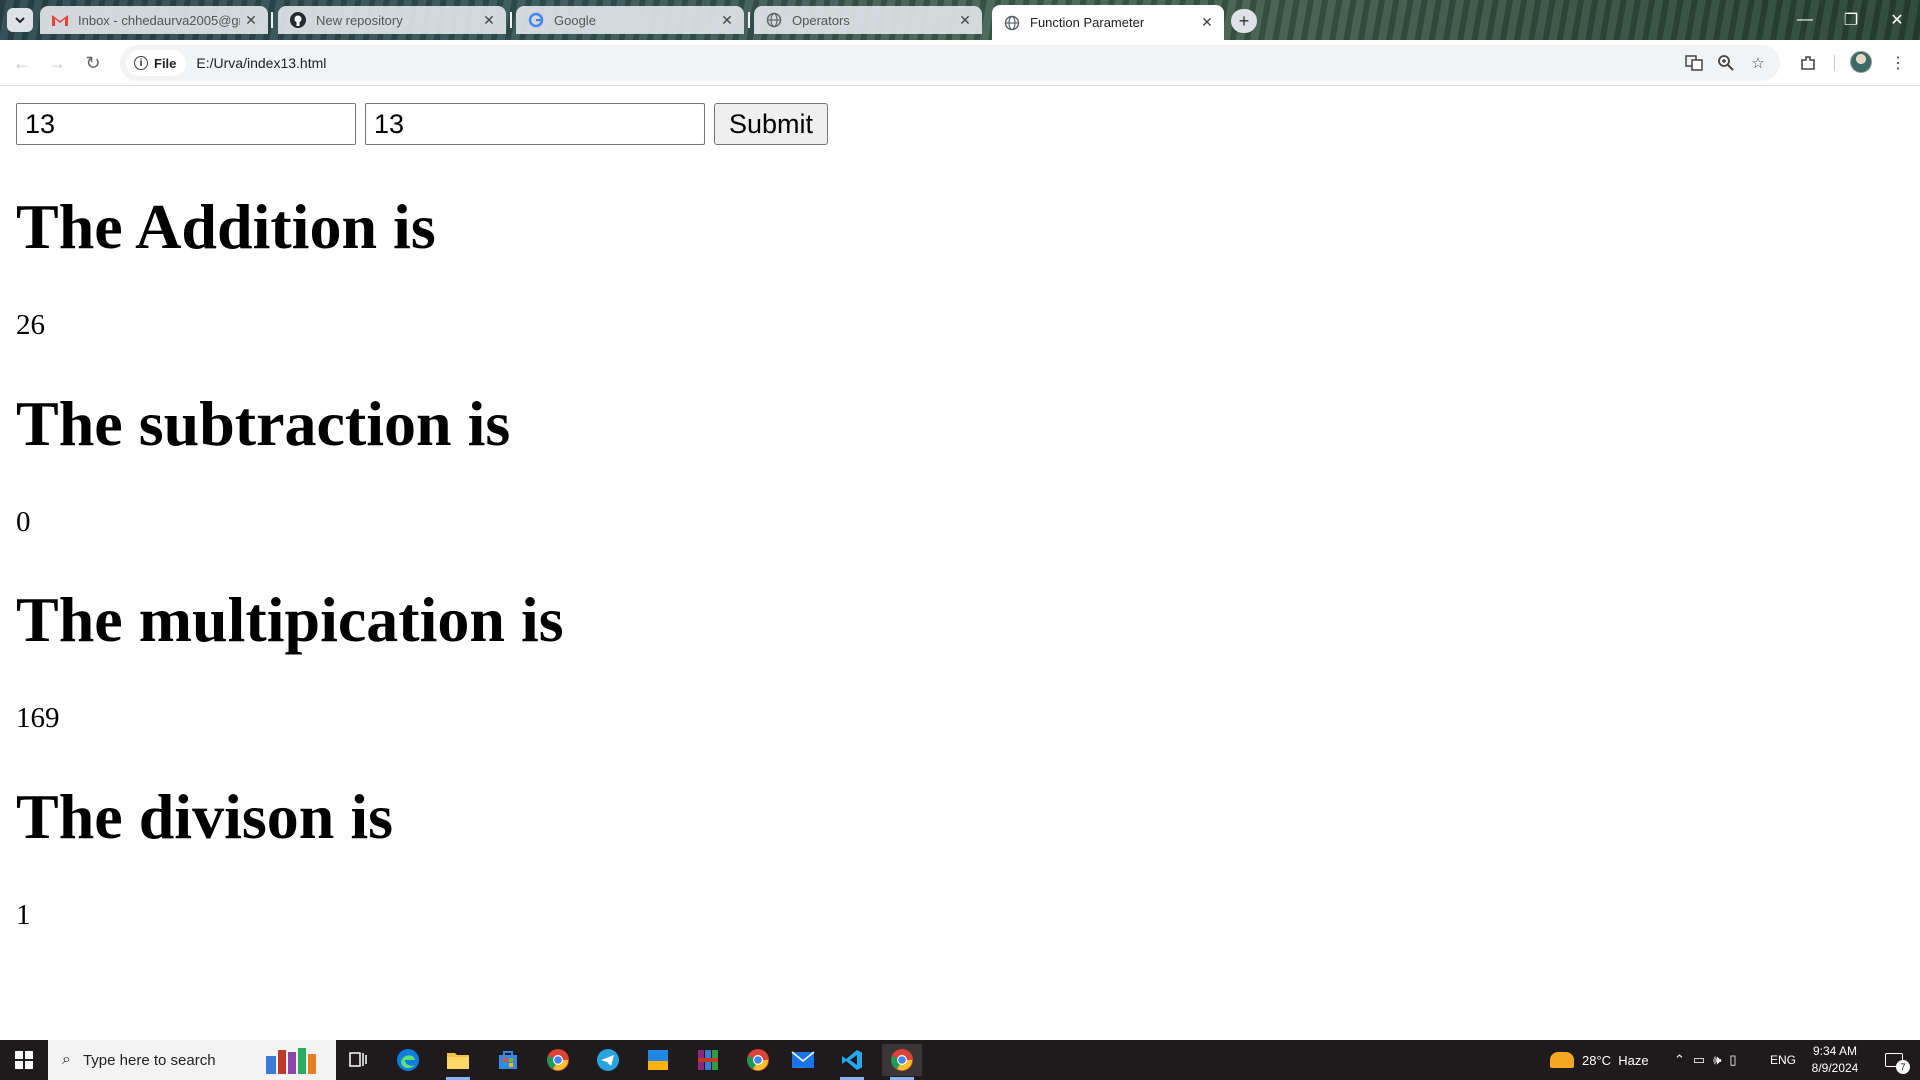  I want to click on extensions-icon, so click(1808, 63).